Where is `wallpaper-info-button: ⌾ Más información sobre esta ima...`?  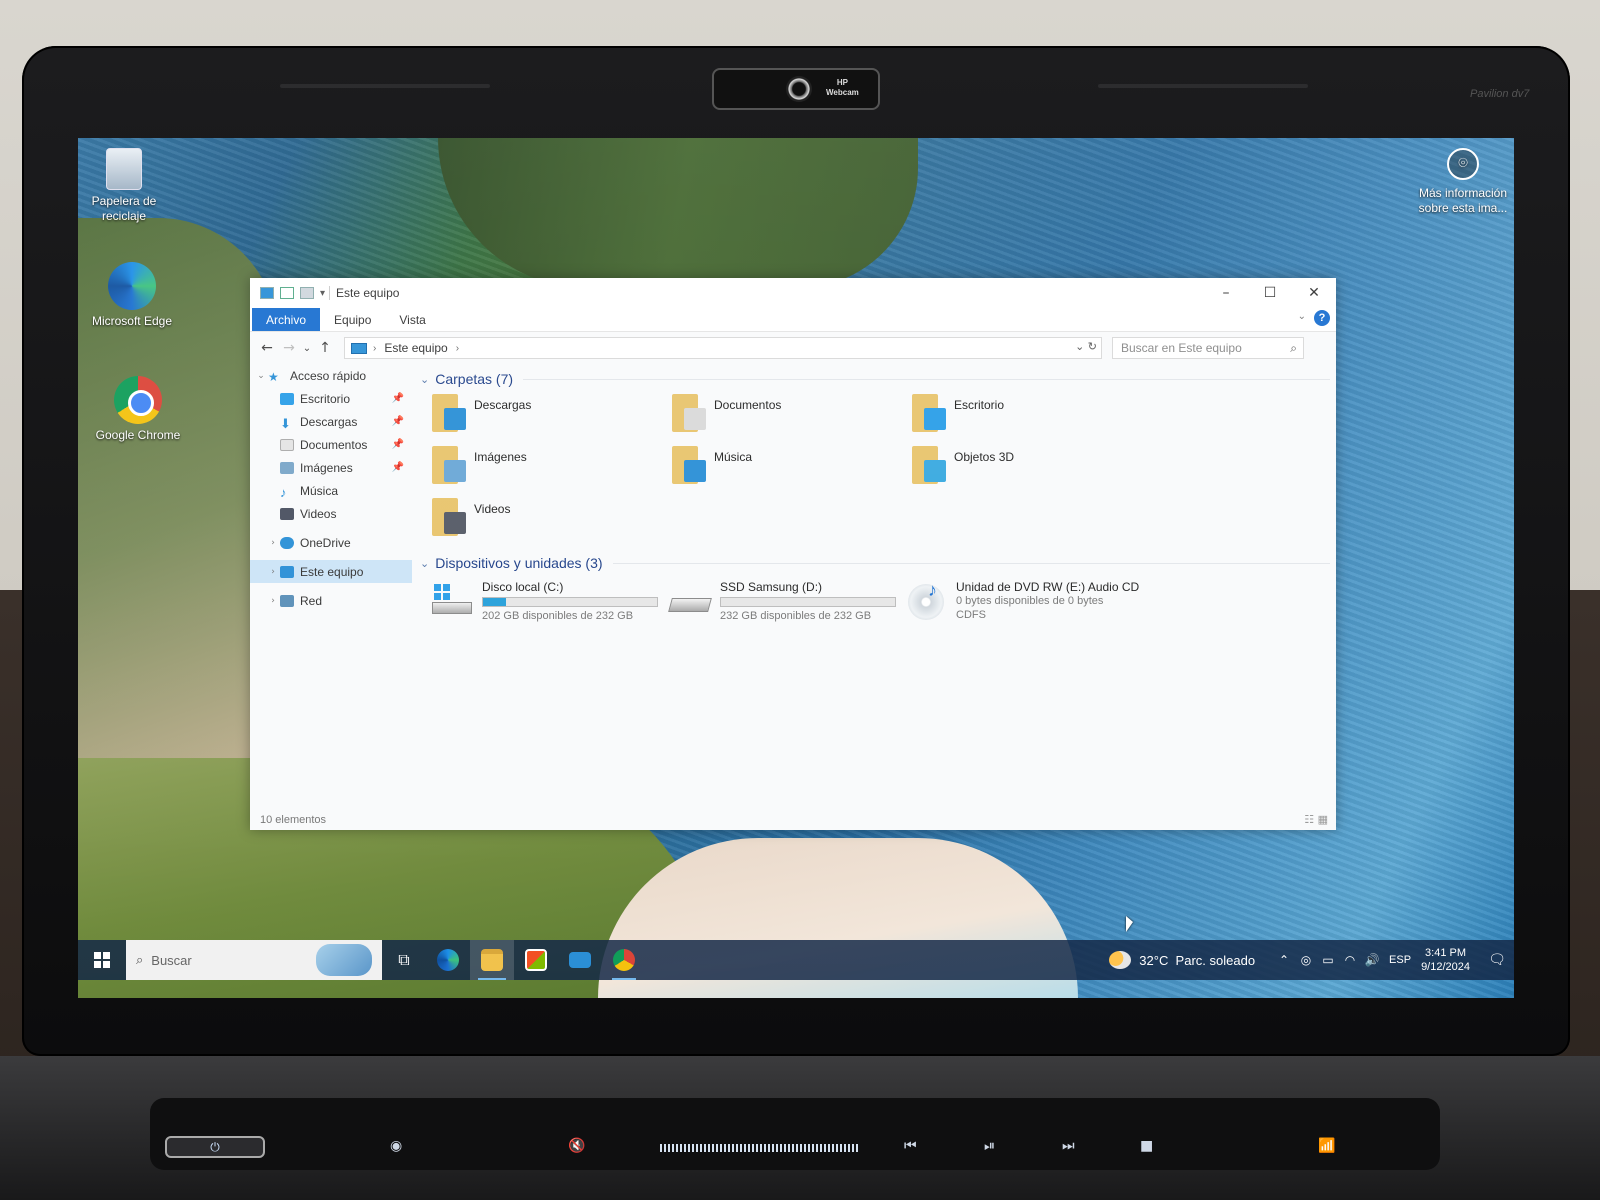
wallpaper-info-button: ⌾ Más información sobre esta ima... is located at coordinates (1462, 182).